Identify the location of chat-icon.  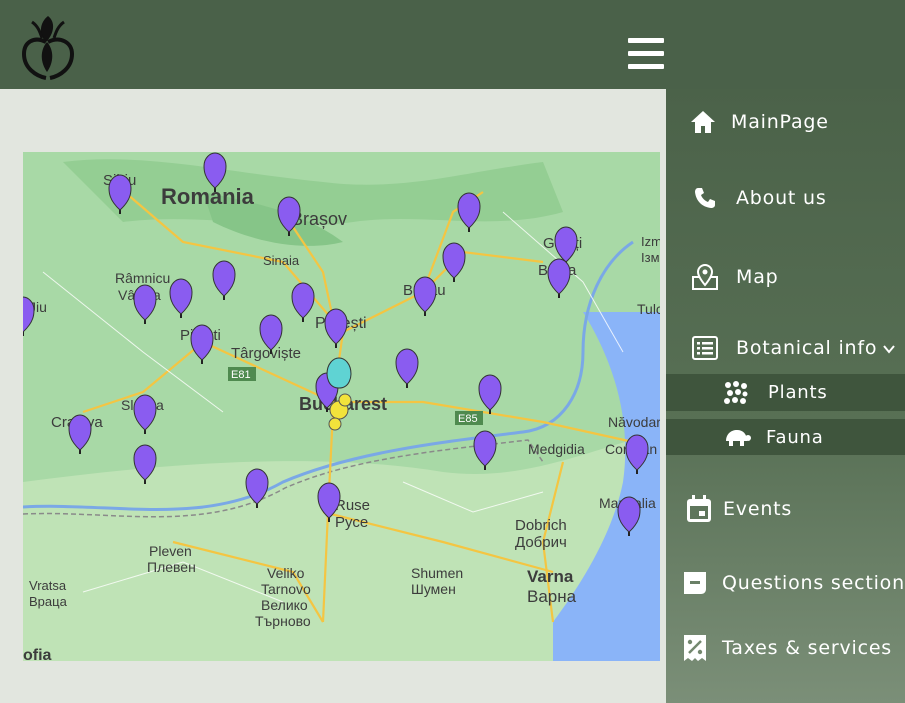
(695, 583).